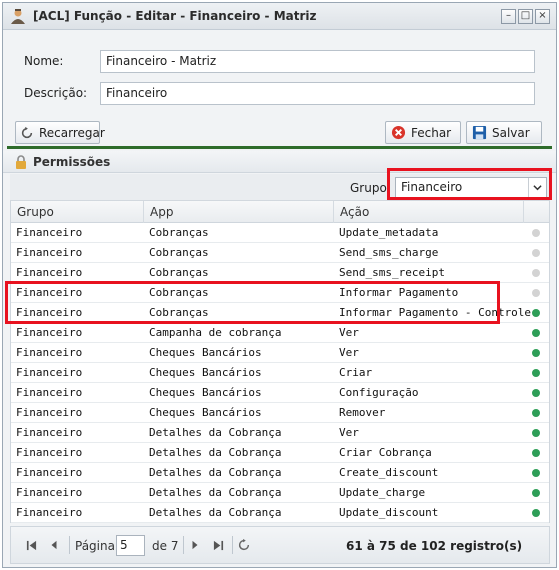 The height and width of the screenshot is (570, 559). Describe the element at coordinates (280, 353) in the screenshot. I see `table-row: Financeiro Cheques Bancários Ver` at that location.